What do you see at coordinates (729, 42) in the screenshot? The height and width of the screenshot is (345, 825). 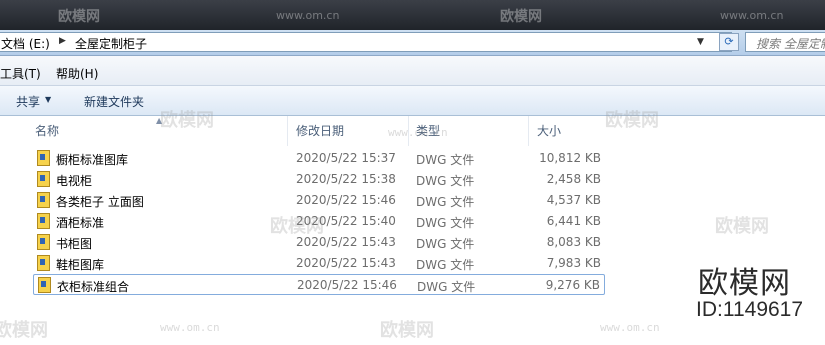 I see `refresh-icon: ⟳` at bounding box center [729, 42].